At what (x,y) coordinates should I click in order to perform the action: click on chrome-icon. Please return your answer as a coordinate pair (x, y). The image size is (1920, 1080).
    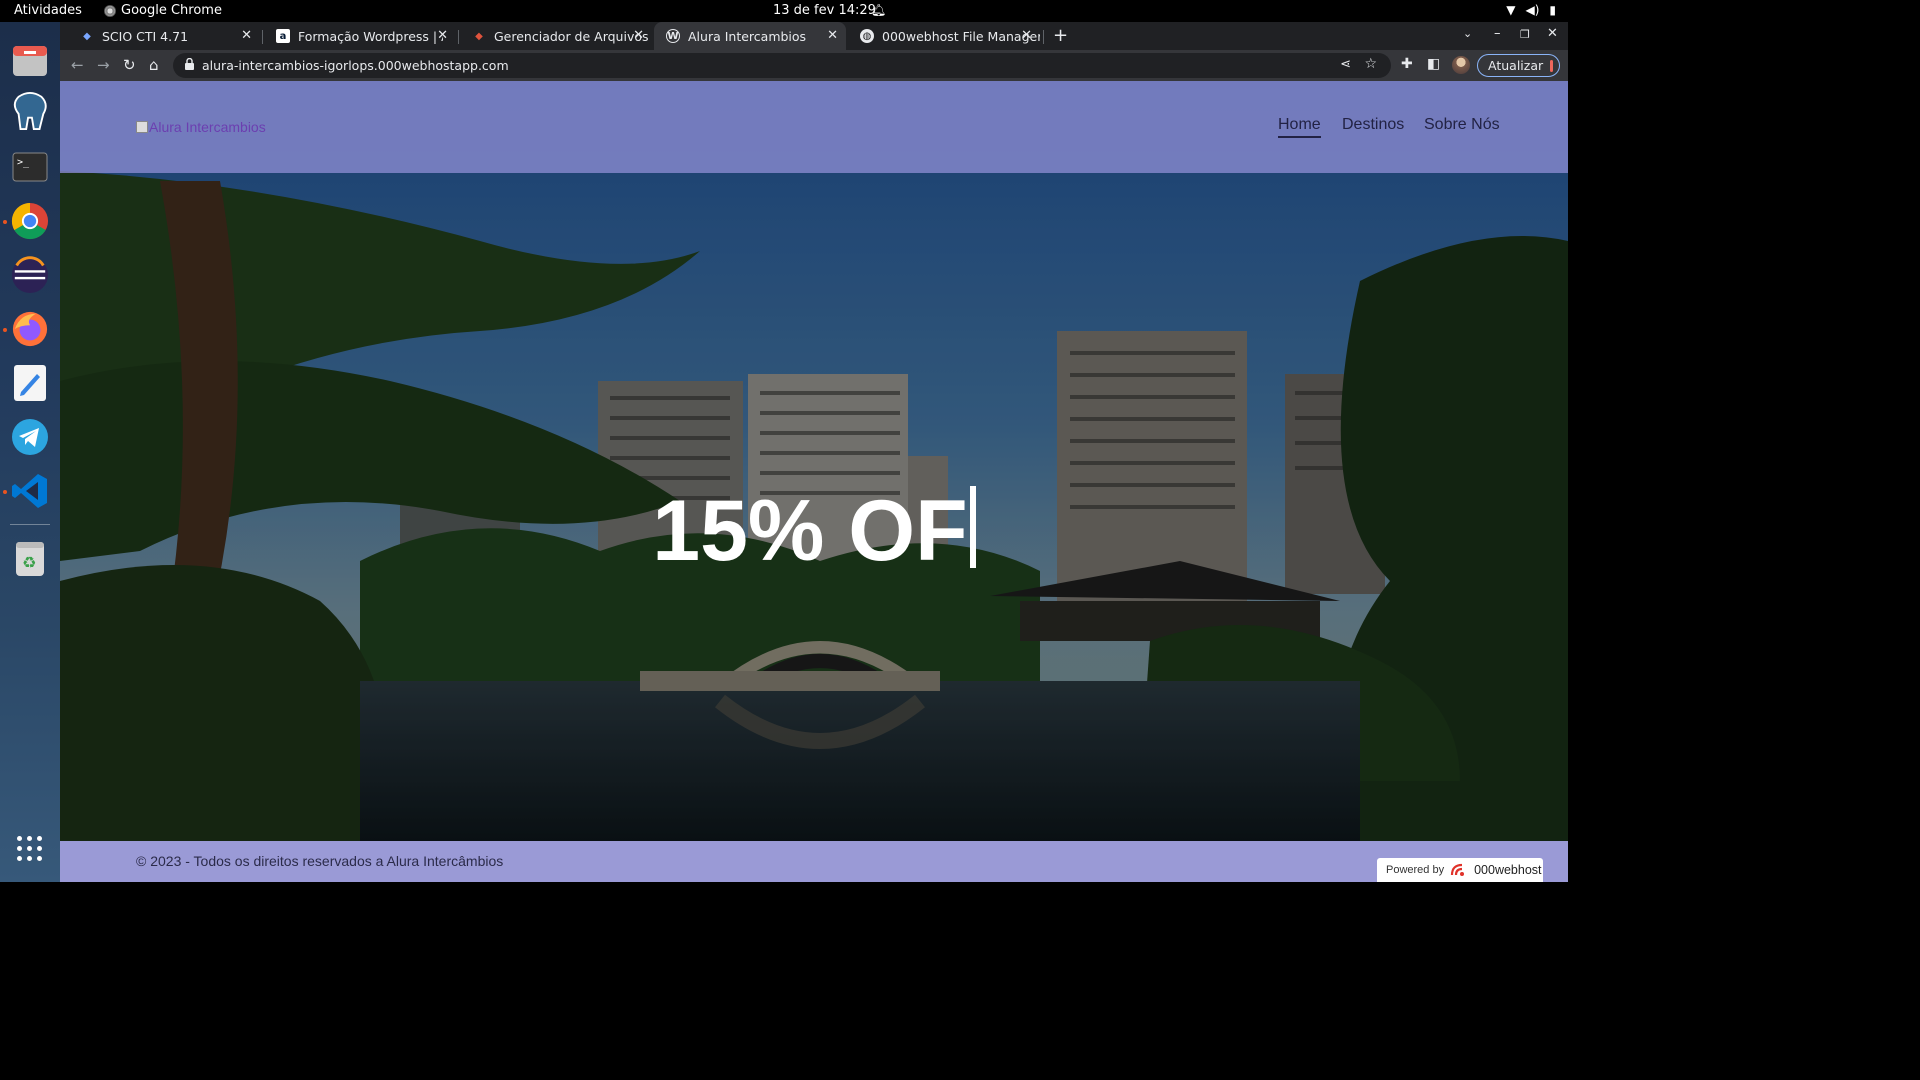
    Looking at the image, I should click on (30, 221).